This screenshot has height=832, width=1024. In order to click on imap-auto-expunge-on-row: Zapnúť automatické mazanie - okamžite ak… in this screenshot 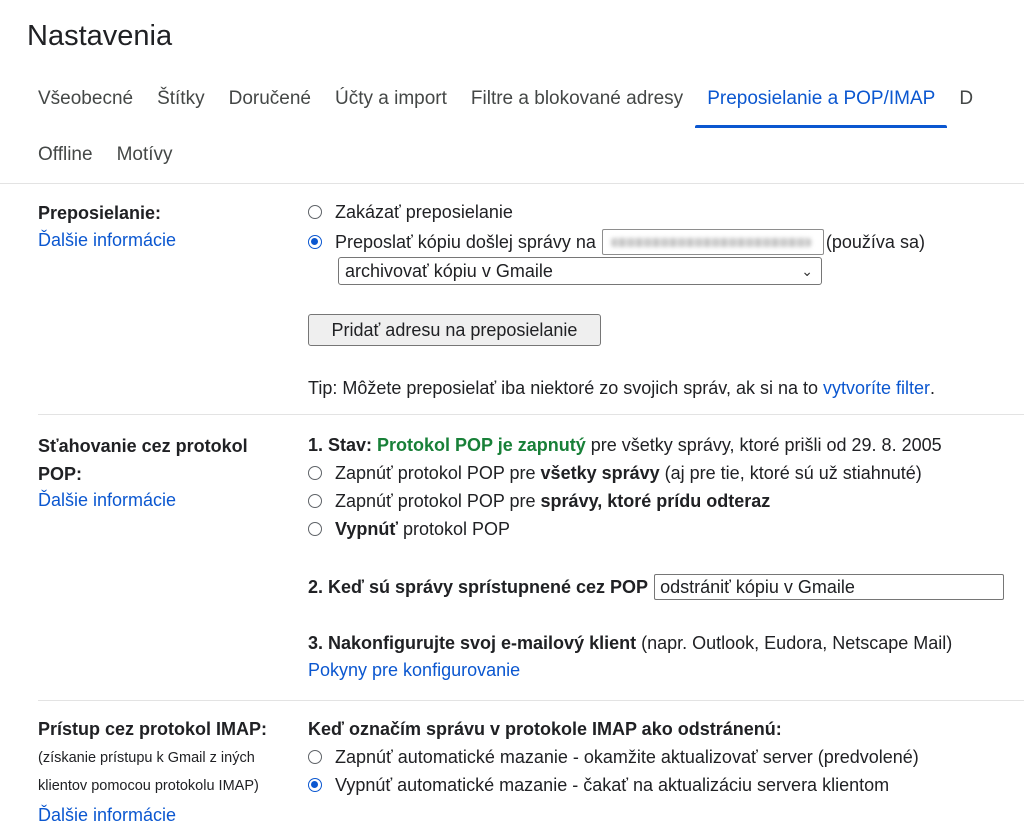, I will do `click(613, 757)`.